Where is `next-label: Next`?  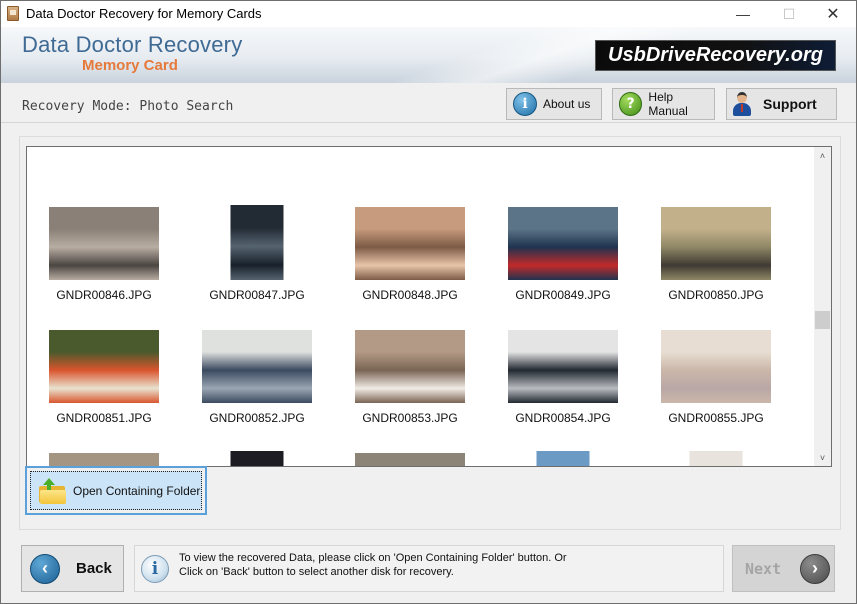
next-label: Next is located at coordinates (763, 568).